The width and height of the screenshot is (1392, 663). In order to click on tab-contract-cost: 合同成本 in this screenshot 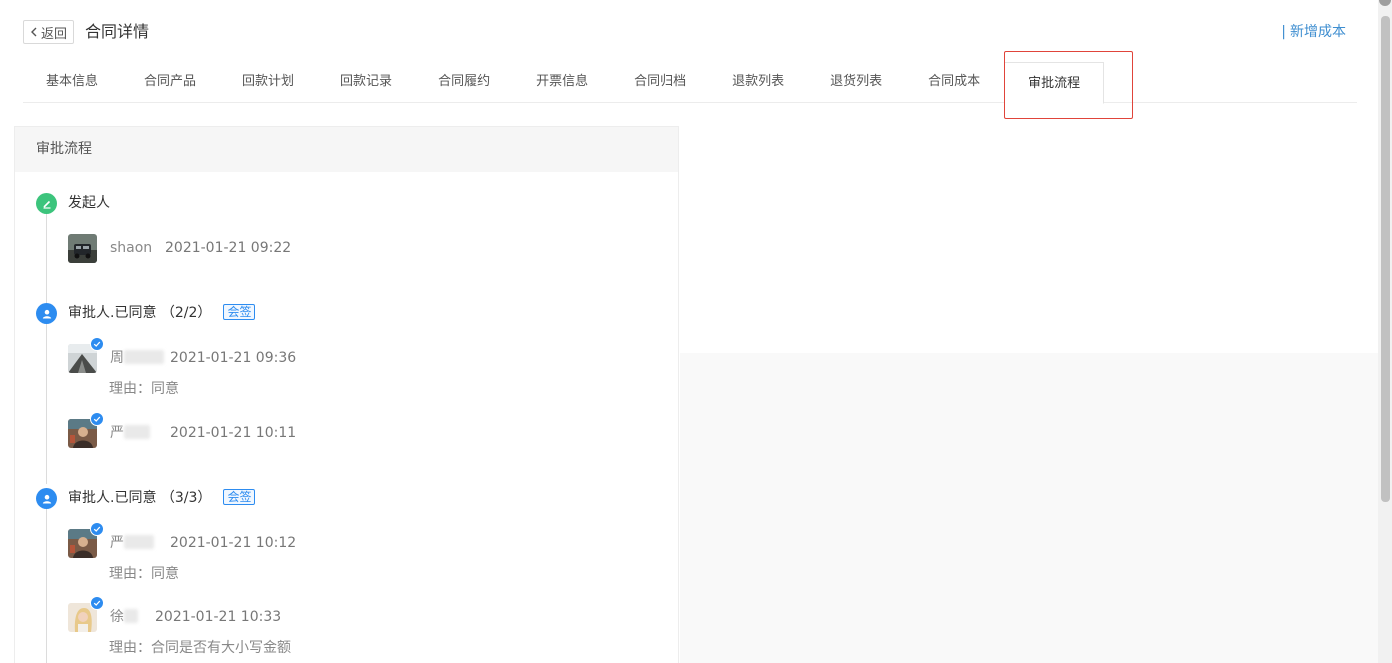, I will do `click(954, 82)`.